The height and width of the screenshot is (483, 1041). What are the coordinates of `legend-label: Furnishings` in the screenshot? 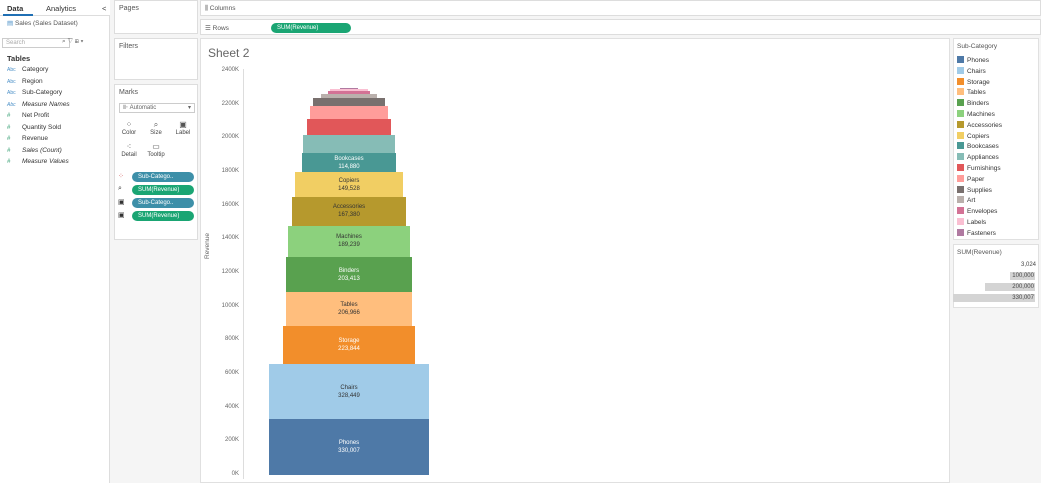 It's located at (984, 168).